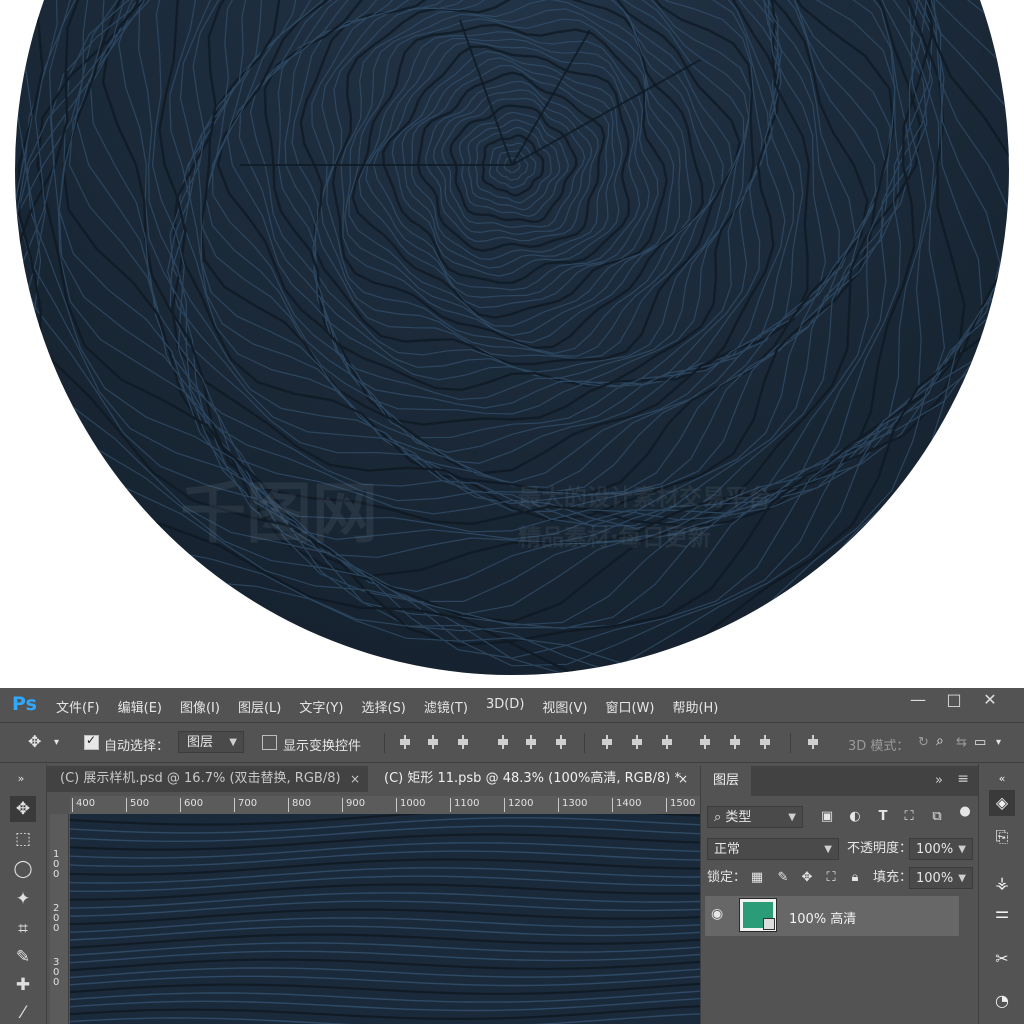 This screenshot has height=1026, width=1024. Describe the element at coordinates (765, 742) in the screenshot. I see `distribute-right-icon` at that location.